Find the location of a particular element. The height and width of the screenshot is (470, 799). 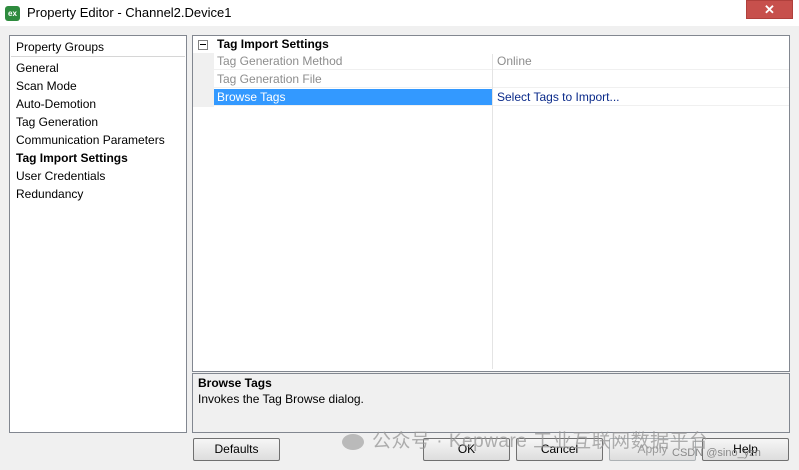

group-item-auto-demotion: Auto-Demotion is located at coordinates (98, 104).